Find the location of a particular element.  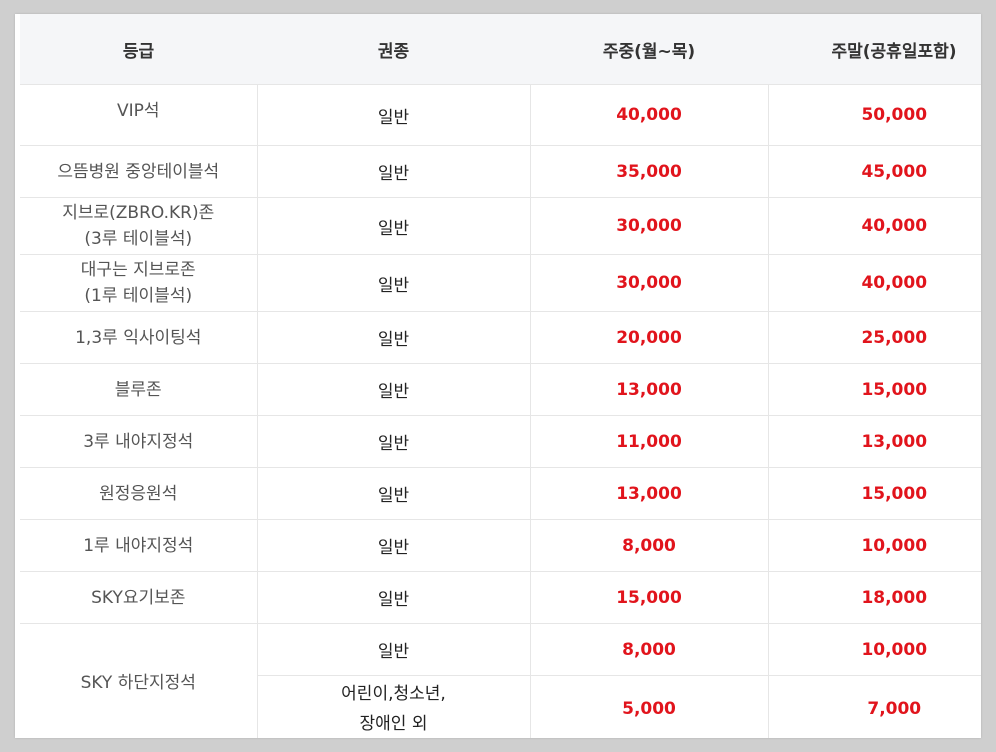

ticket-type-line: 어린이,청소년, is located at coordinates (393, 694).